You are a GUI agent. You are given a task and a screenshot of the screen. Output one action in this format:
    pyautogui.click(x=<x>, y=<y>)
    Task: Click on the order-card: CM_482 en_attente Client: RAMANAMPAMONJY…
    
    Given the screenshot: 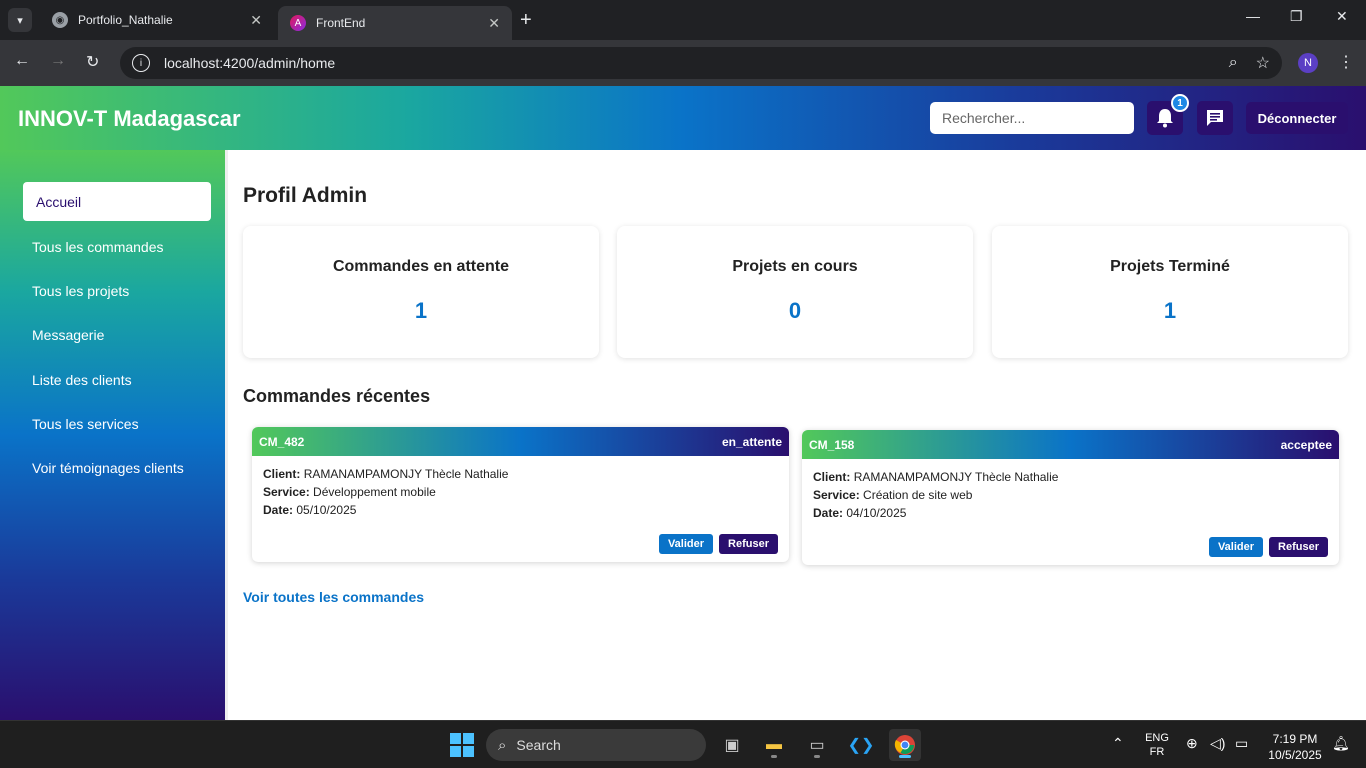 What is the action you would take?
    pyautogui.click(x=520, y=494)
    